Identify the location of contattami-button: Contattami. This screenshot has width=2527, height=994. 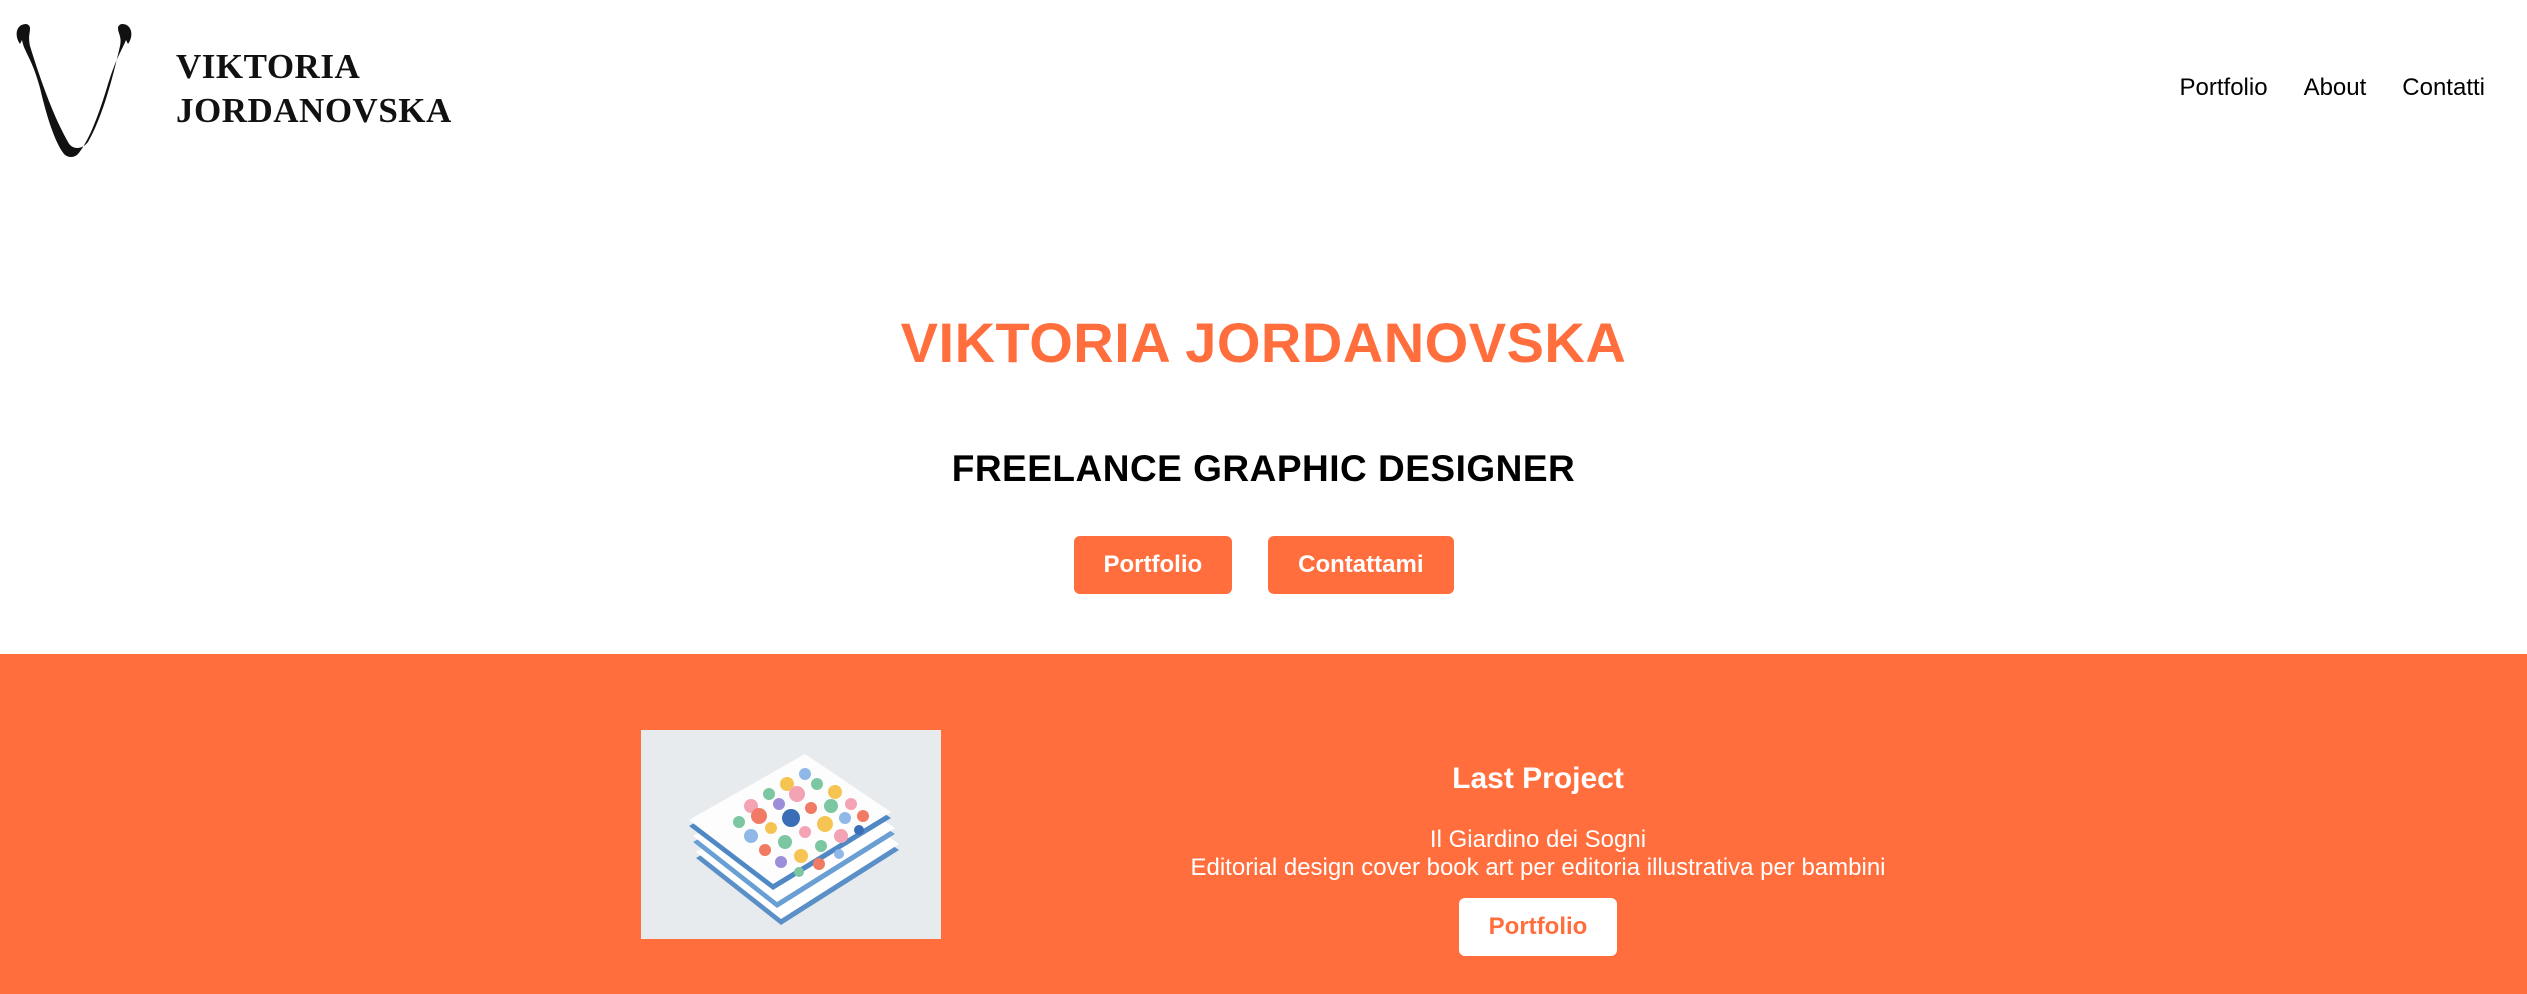
(1361, 565).